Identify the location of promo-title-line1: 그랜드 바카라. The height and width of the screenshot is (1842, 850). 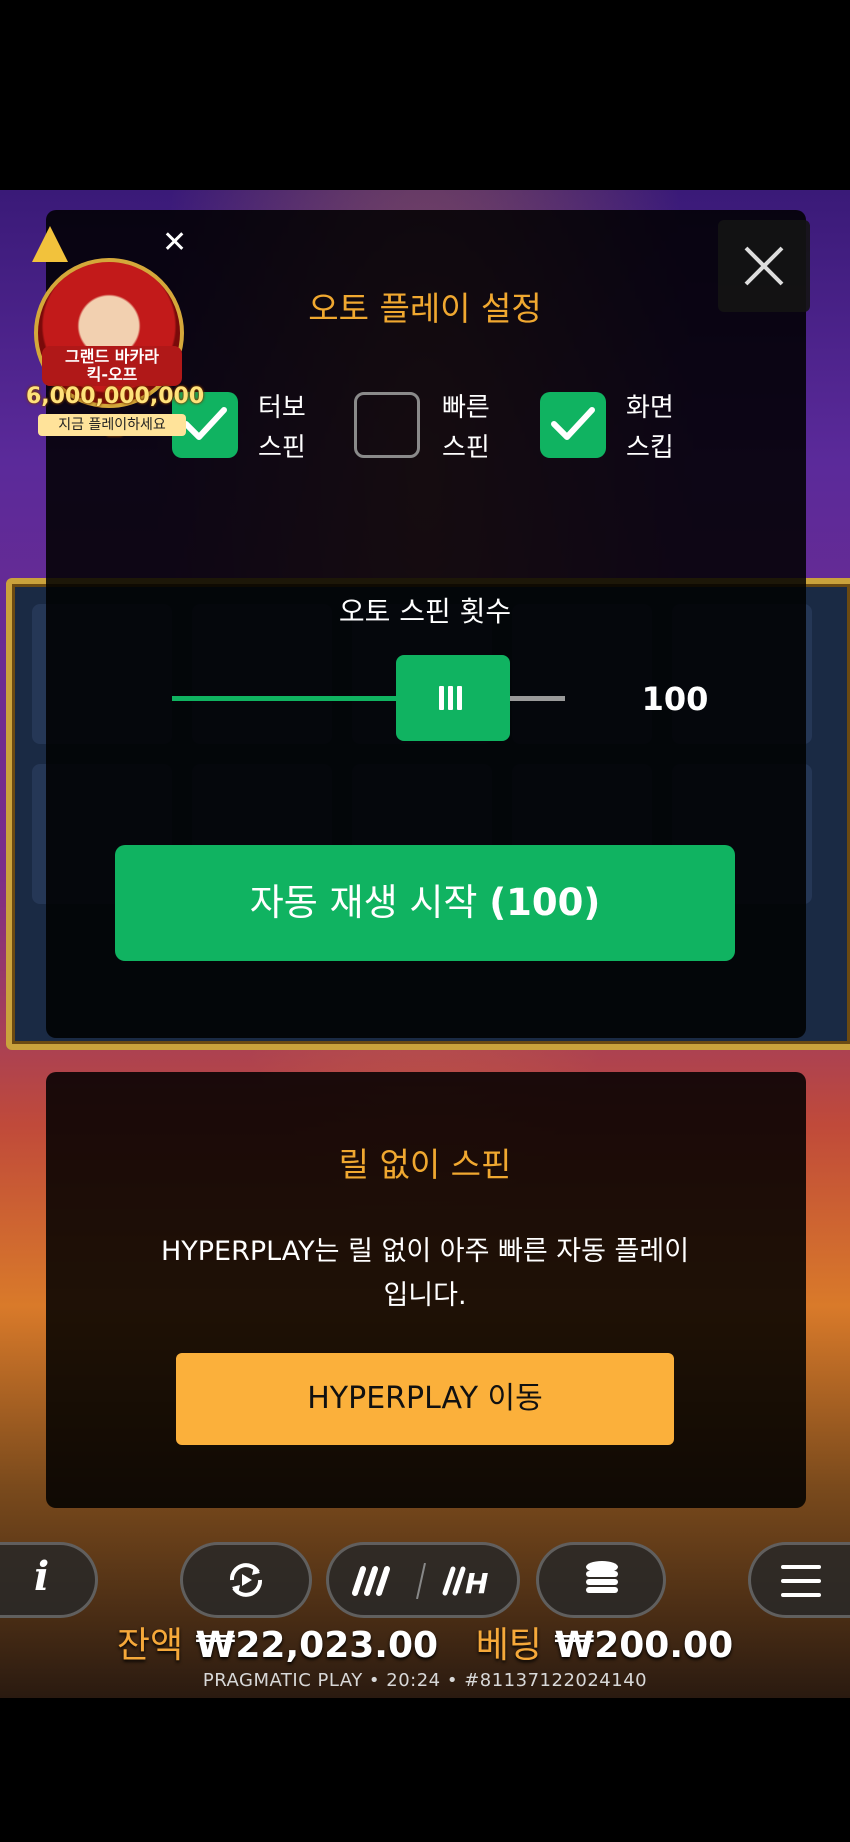
(112, 356).